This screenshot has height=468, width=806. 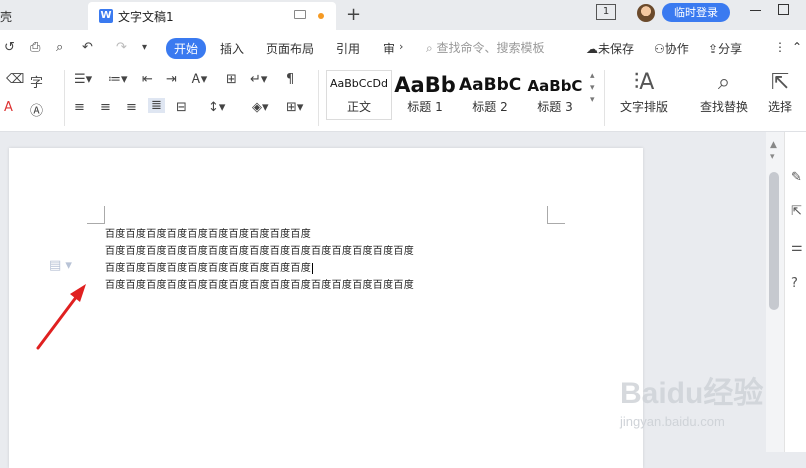 I want to click on scroll-menu-icon: ▾, so click(x=772, y=157).